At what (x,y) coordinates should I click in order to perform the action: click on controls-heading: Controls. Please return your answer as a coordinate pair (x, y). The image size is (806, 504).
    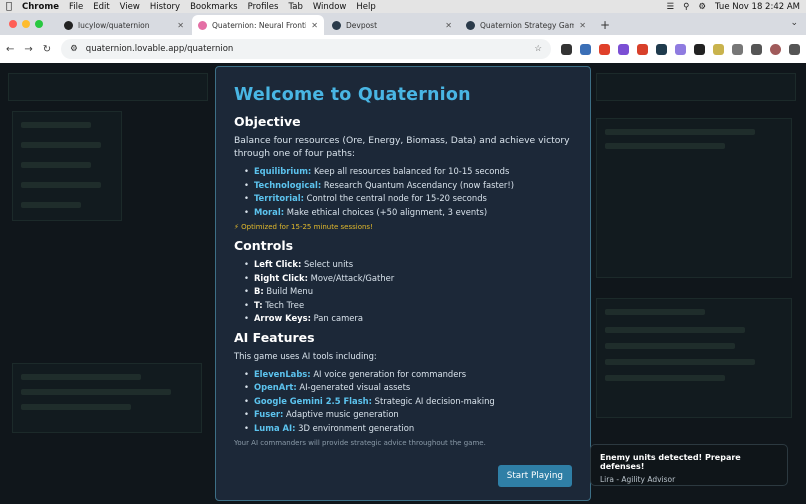
    Looking at the image, I should click on (264, 245).